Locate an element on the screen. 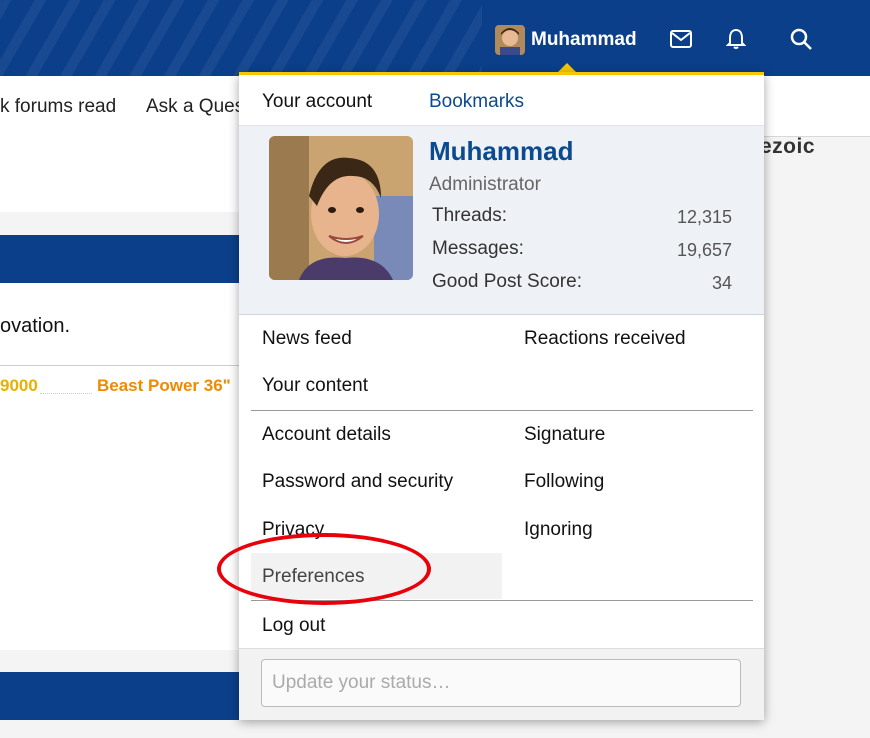 The width and height of the screenshot is (870, 738). content-panel is located at coordinates (120, 174).